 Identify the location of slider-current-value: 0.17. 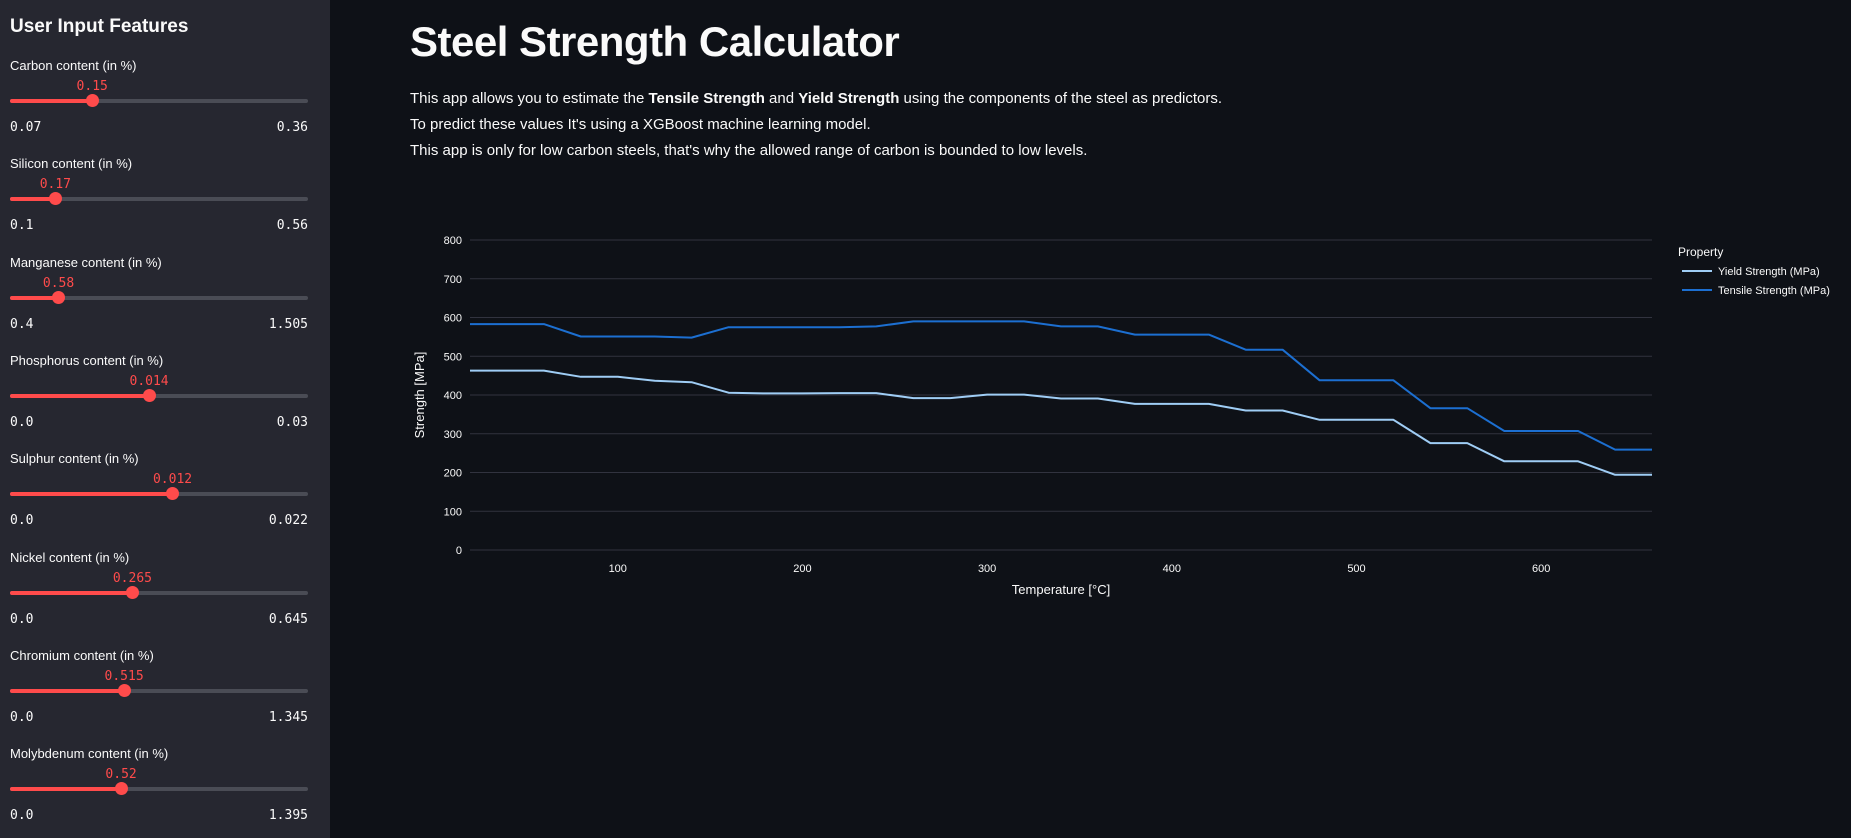
(55, 184).